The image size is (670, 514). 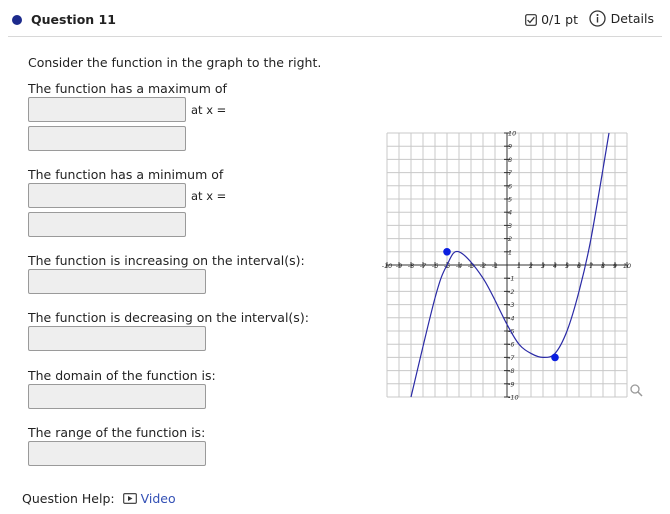 What do you see at coordinates (559, 19) in the screenshot?
I see `score-text: 0/1 pt` at bounding box center [559, 19].